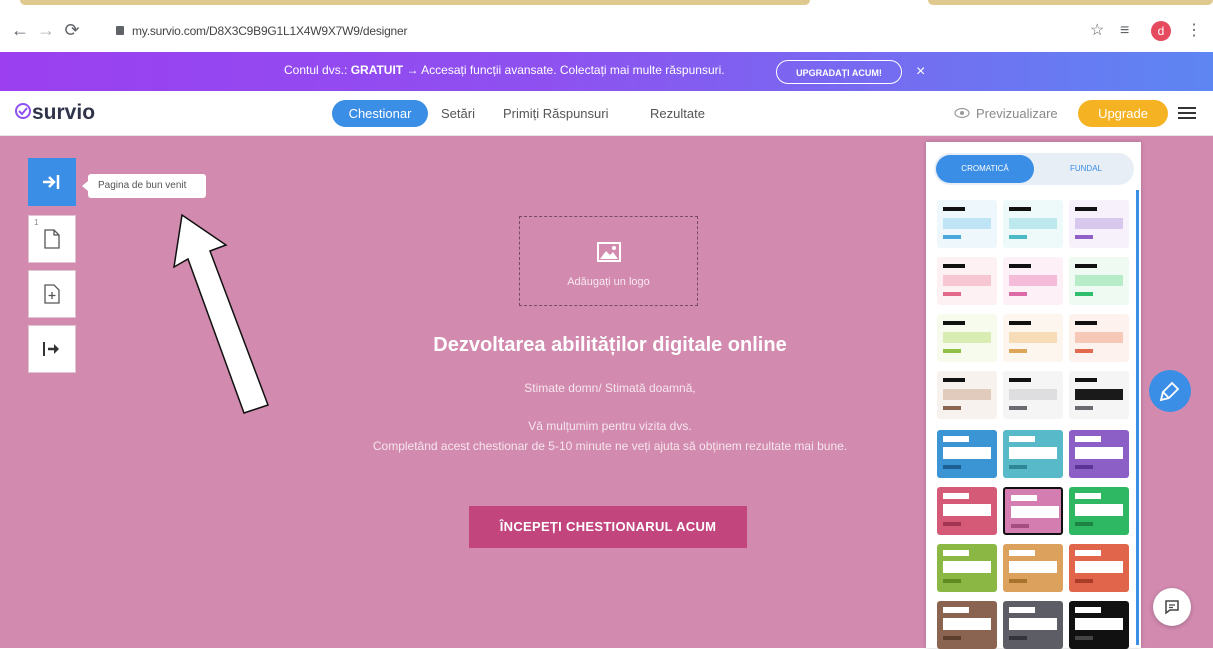 This screenshot has height=649, width=1213. I want to click on forward-icon: →, so click(46, 30).